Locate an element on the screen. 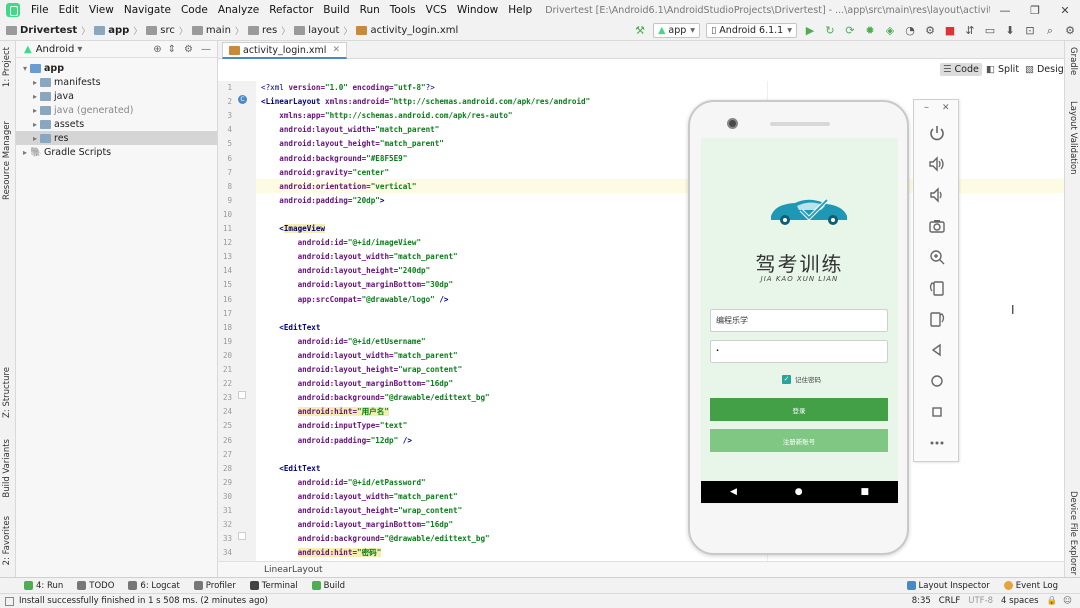  tool-tab-device-file-explorer: Device File Explorer is located at coordinates (1073, 533).